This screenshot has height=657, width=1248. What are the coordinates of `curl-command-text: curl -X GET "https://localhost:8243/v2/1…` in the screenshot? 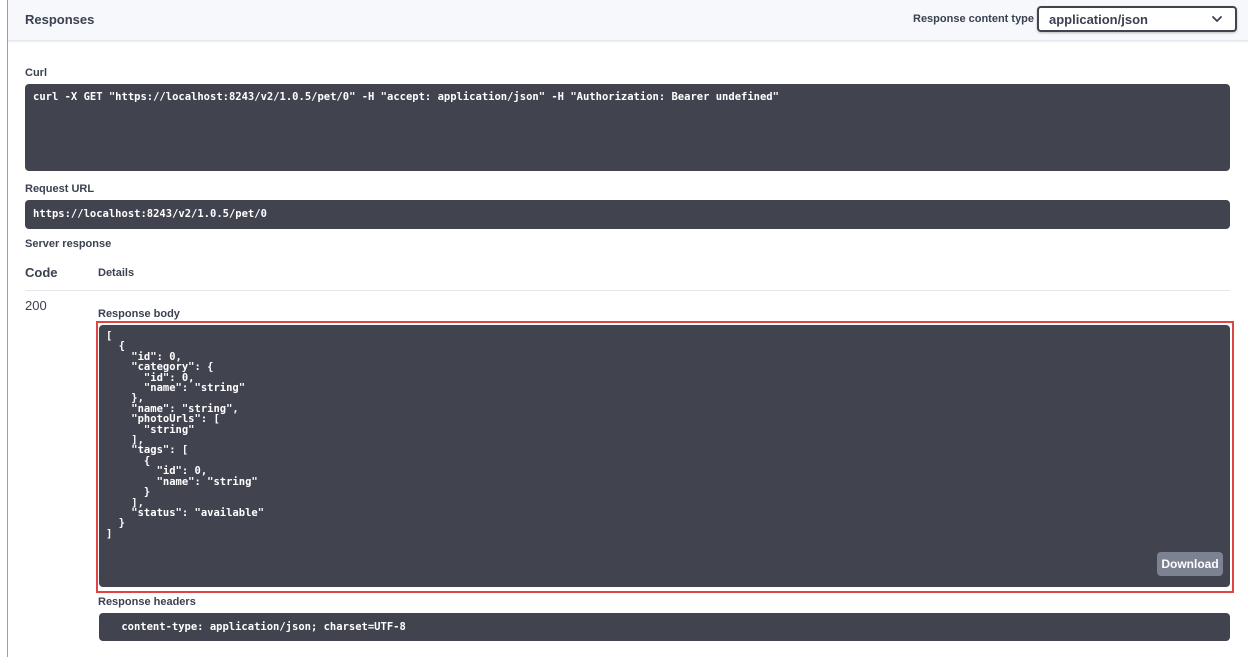 It's located at (406, 97).